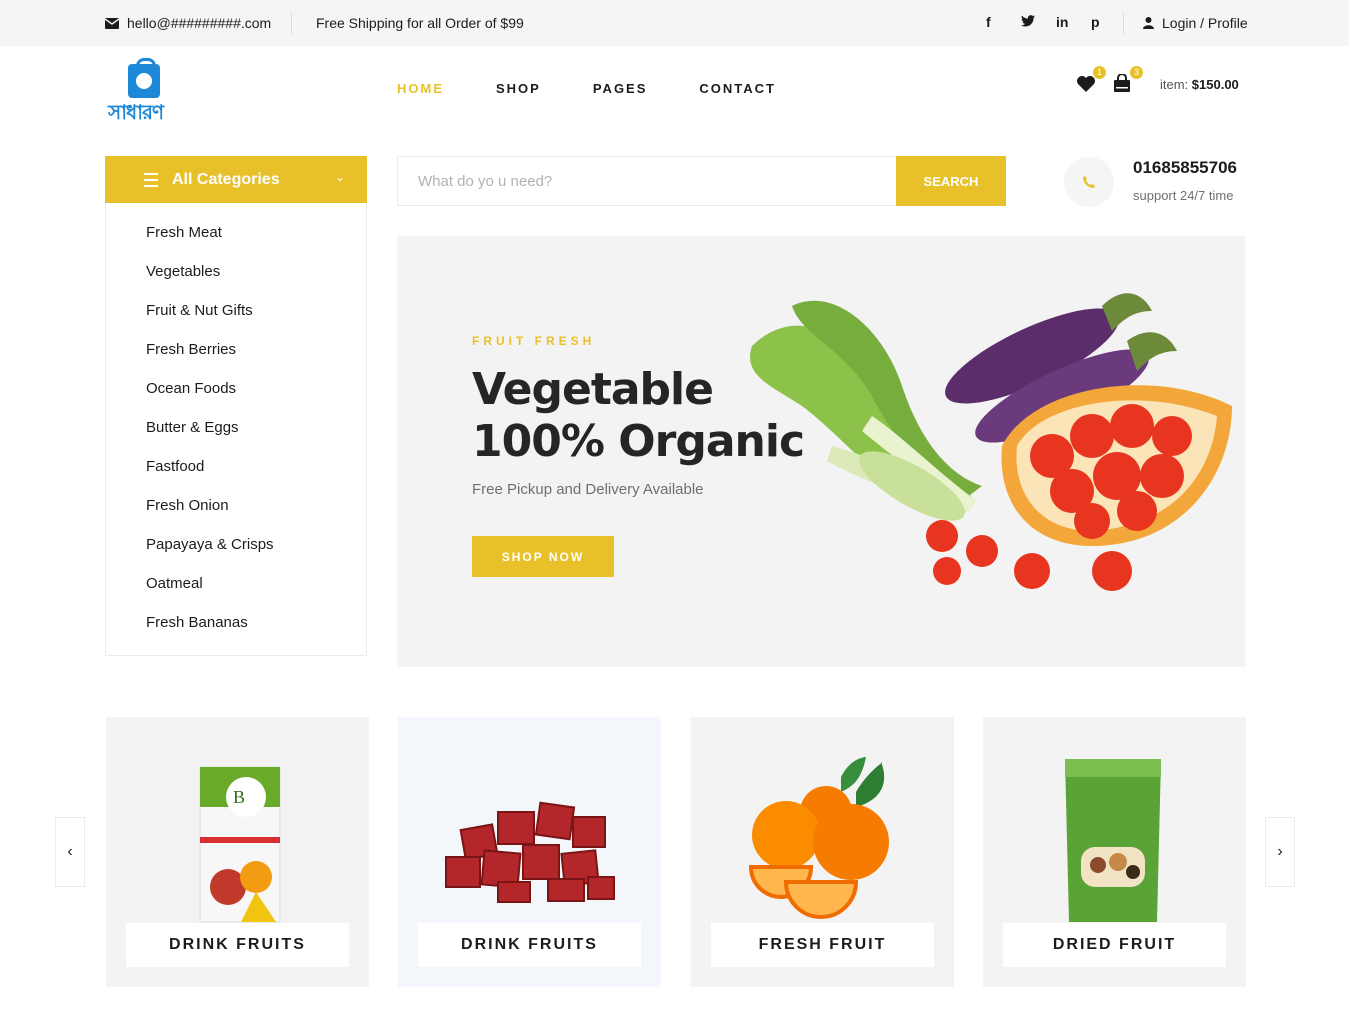  What do you see at coordinates (236, 281) in the screenshot?
I see `category-item: Vegetables` at bounding box center [236, 281].